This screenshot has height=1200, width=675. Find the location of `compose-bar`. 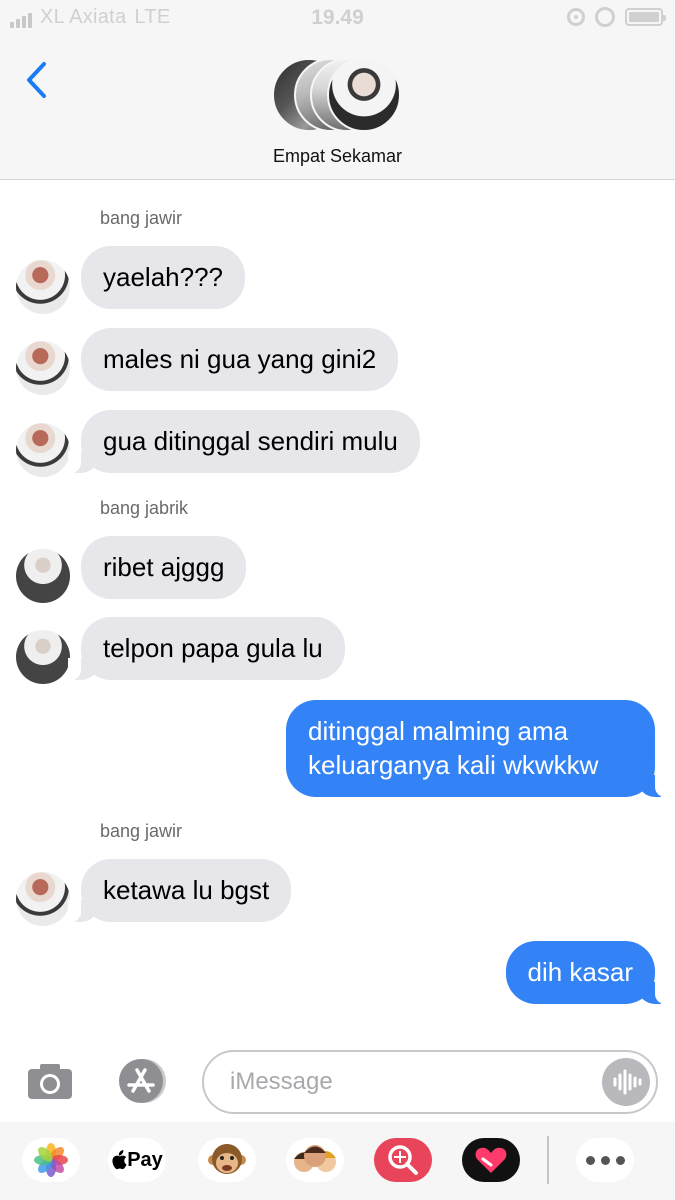

compose-bar is located at coordinates (337, 1082).